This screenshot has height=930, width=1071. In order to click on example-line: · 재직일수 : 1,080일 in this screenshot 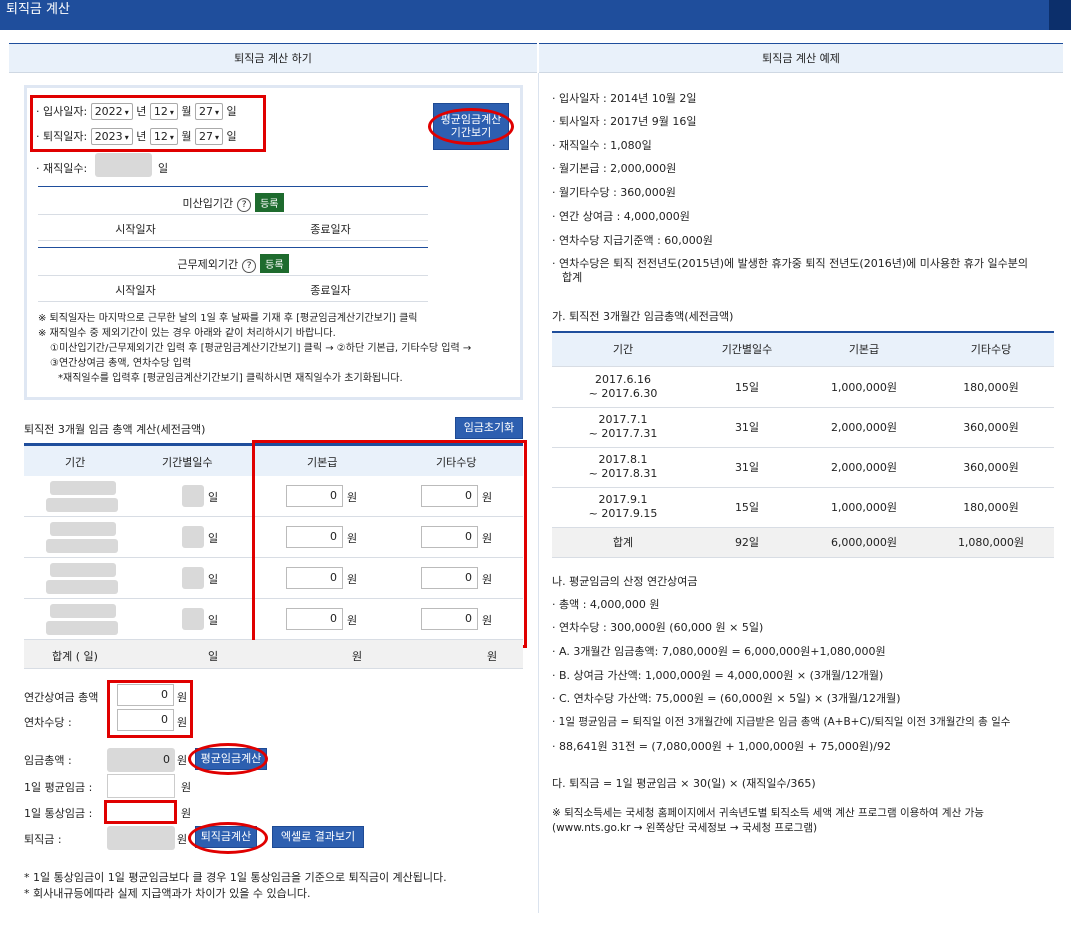, I will do `click(602, 145)`.